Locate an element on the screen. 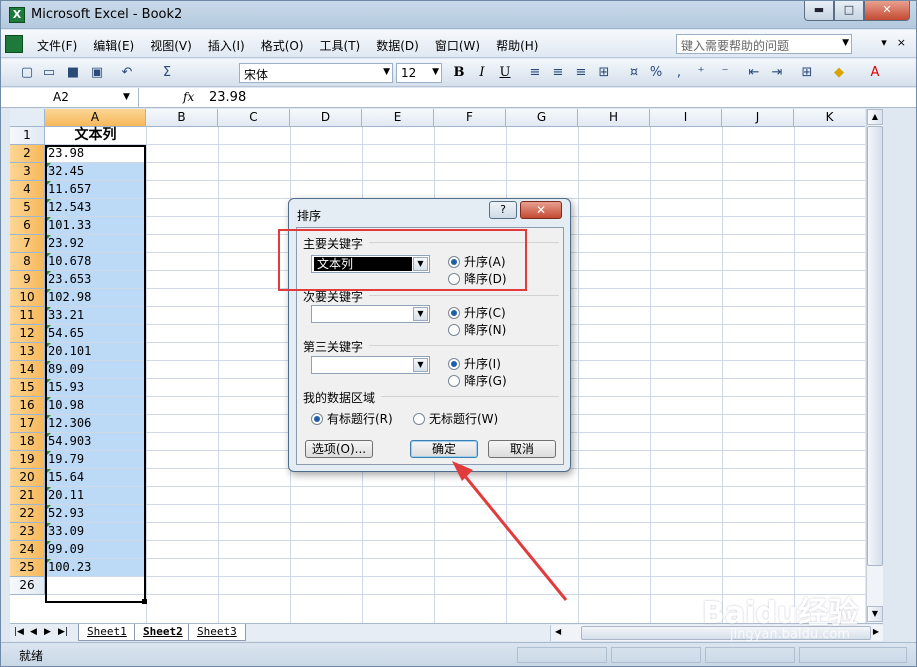 The width and height of the screenshot is (917, 667). percent-button: % is located at coordinates (656, 73).